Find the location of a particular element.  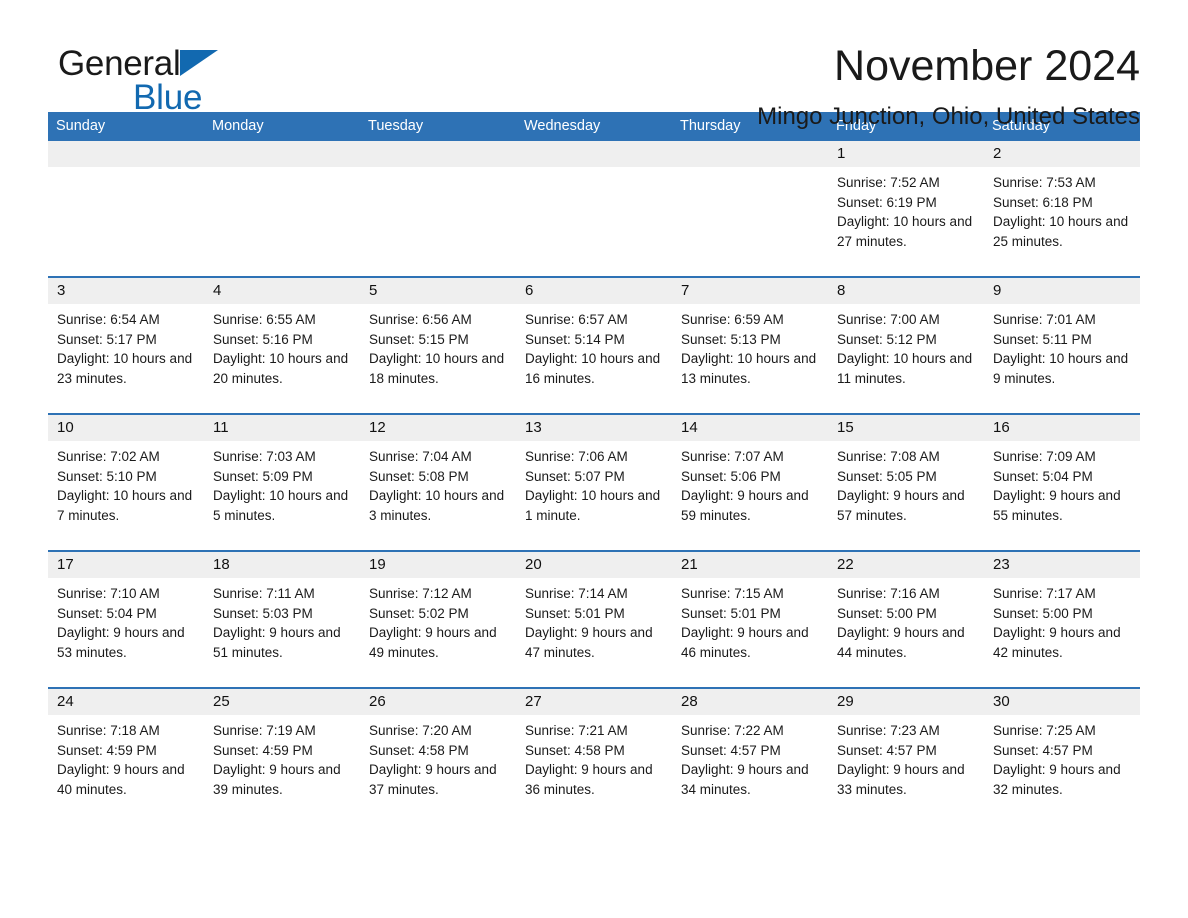

day-number: 6 is located at coordinates (594, 290).